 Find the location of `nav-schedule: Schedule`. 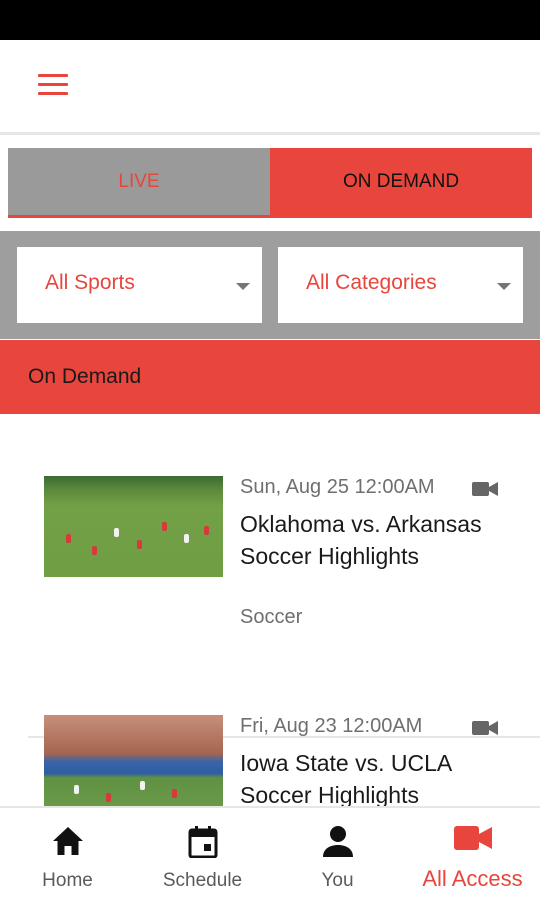

nav-schedule: Schedule is located at coordinates (202, 854).